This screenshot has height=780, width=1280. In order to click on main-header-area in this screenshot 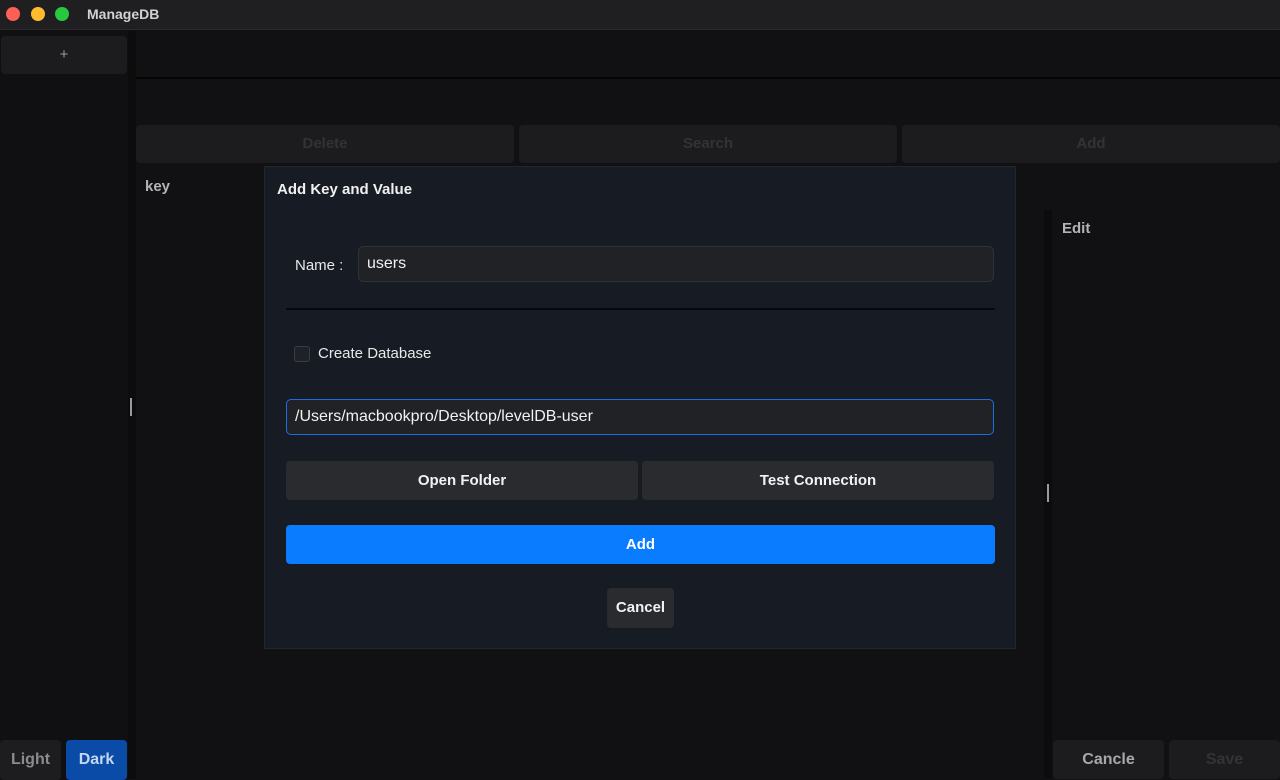, I will do `click(708, 54)`.